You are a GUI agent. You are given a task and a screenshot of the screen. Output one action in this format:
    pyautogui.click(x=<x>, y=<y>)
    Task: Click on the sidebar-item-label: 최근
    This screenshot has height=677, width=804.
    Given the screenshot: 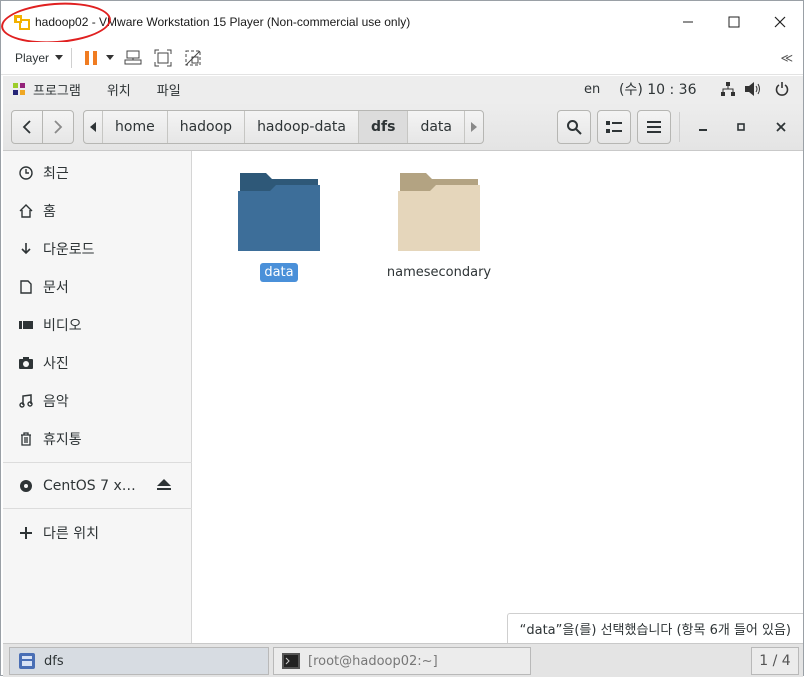 What is the action you would take?
    pyautogui.click(x=56, y=174)
    